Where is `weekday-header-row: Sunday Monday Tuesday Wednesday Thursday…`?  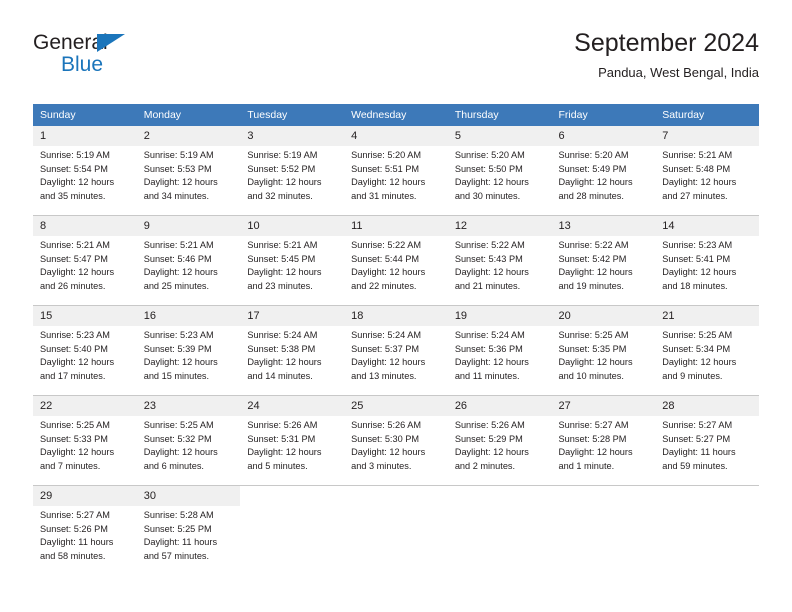
weekday-header-row: Sunday Monday Tuesday Wednesday Thursday… is located at coordinates (396, 115).